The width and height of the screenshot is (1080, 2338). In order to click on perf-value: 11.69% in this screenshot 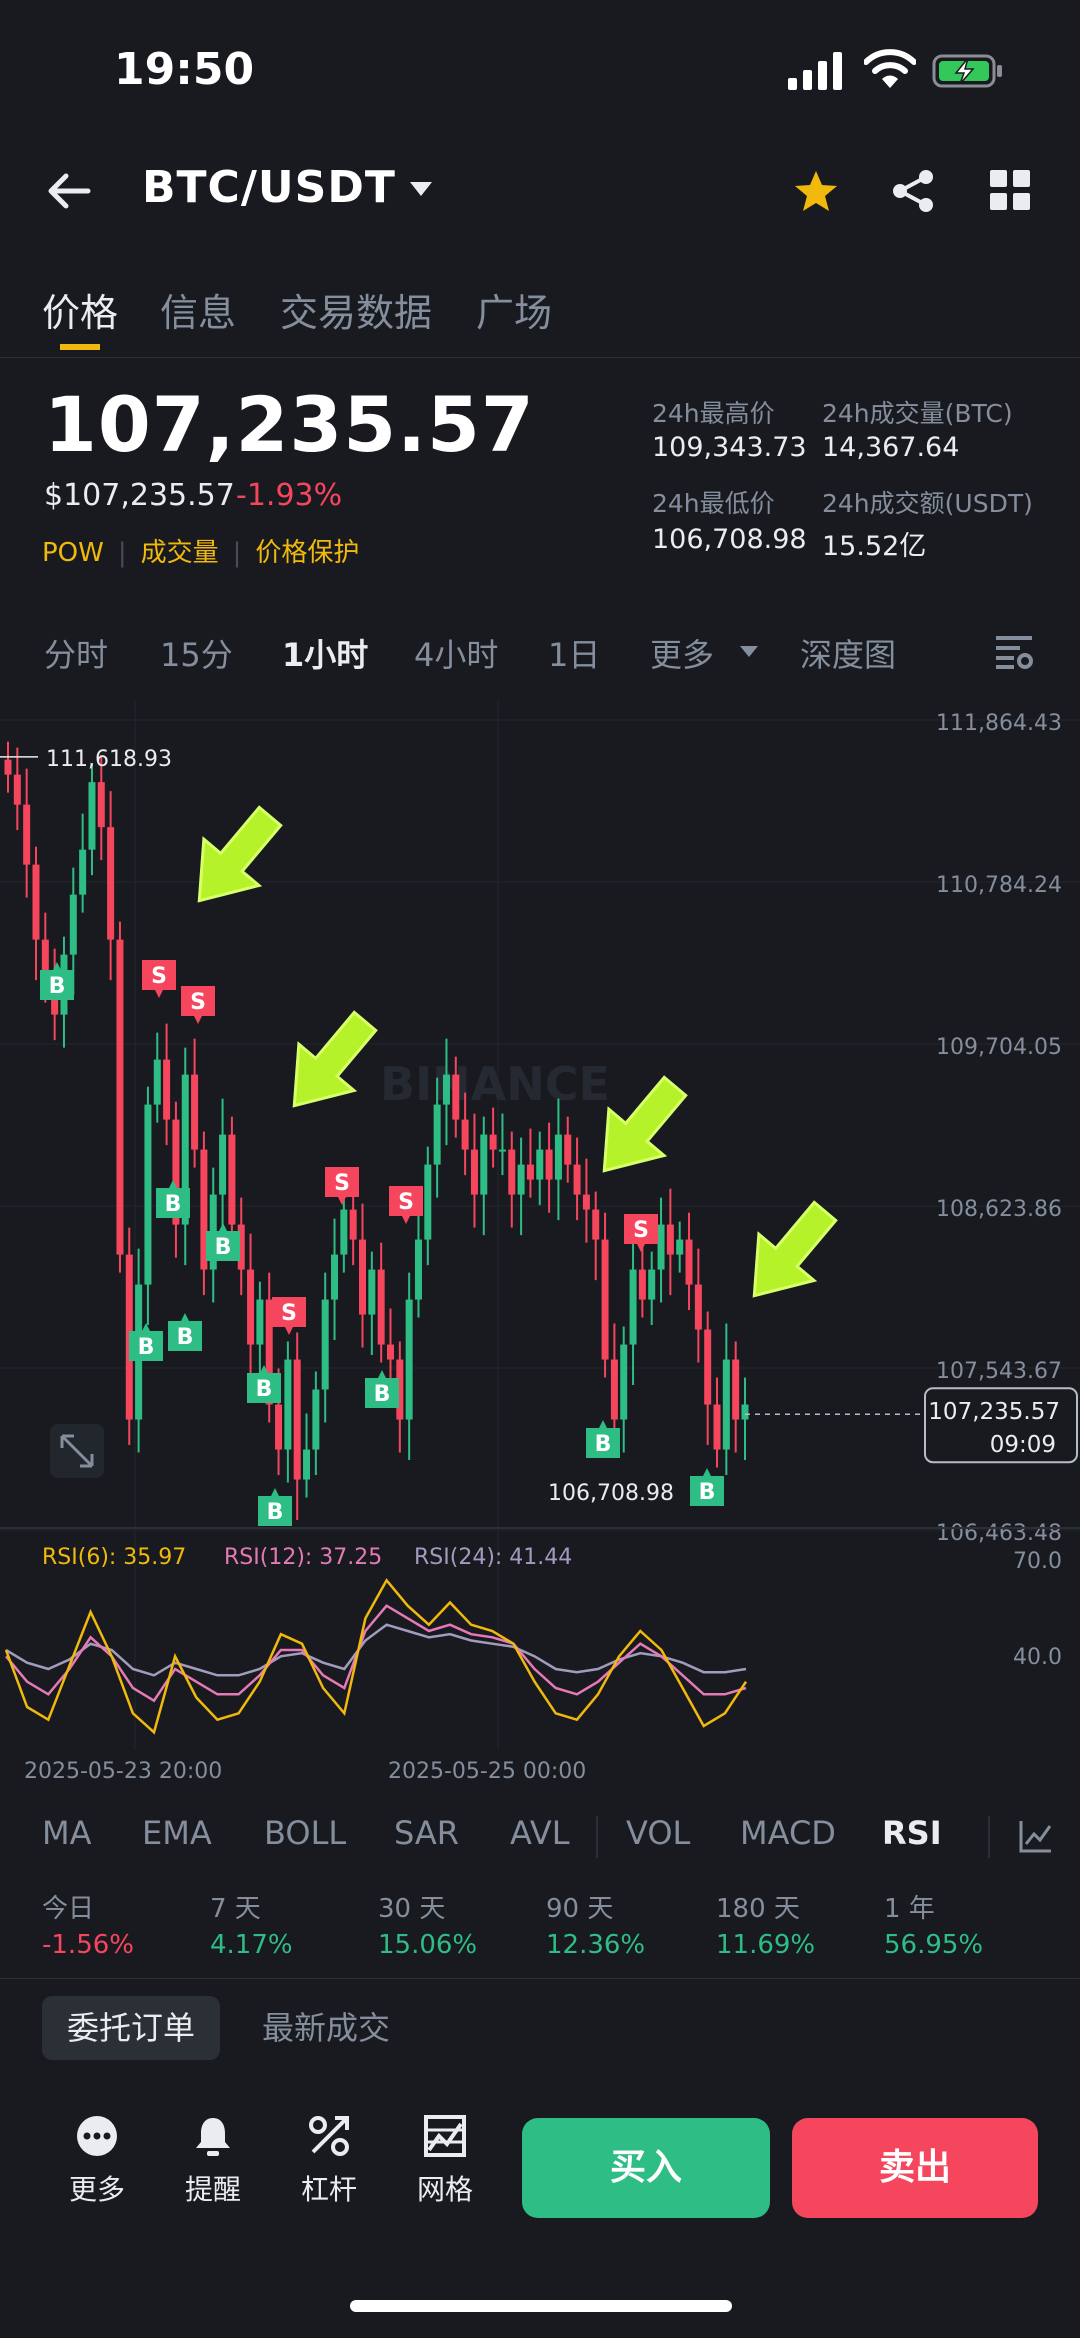, I will do `click(766, 1945)`.